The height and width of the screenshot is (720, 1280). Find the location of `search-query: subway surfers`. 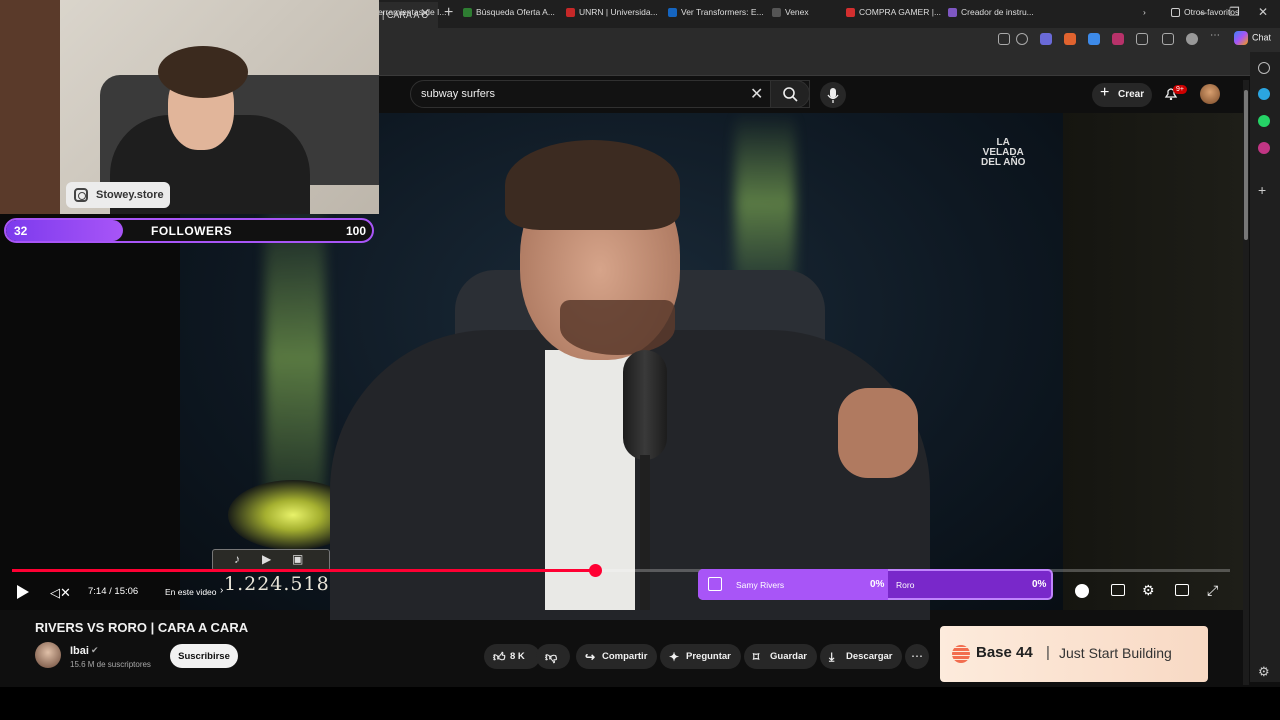

search-query: subway surfers is located at coordinates (458, 94).